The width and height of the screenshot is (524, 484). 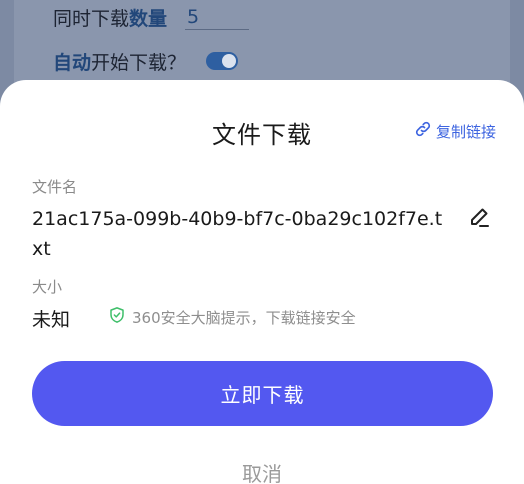 What do you see at coordinates (91, 18) in the screenshot?
I see `concurrent-label: 同时下载` at bounding box center [91, 18].